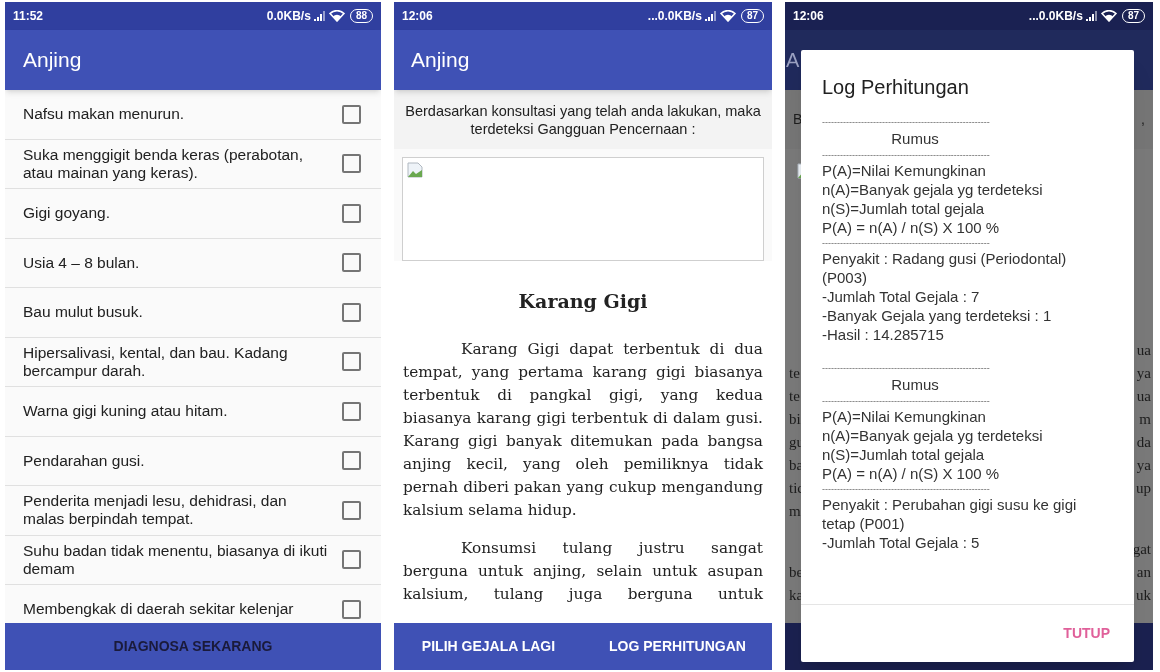 This screenshot has height=672, width=1160. What do you see at coordinates (583, 119) in the screenshot?
I see `result-intro: Berdasarkan konsultasi yang telah anda lakukan, maka terdeteksi Gangguan Pencernaan :` at bounding box center [583, 119].